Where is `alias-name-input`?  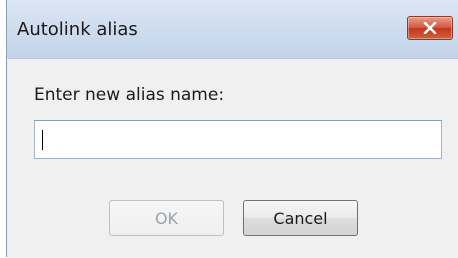 alias-name-input is located at coordinates (238, 139).